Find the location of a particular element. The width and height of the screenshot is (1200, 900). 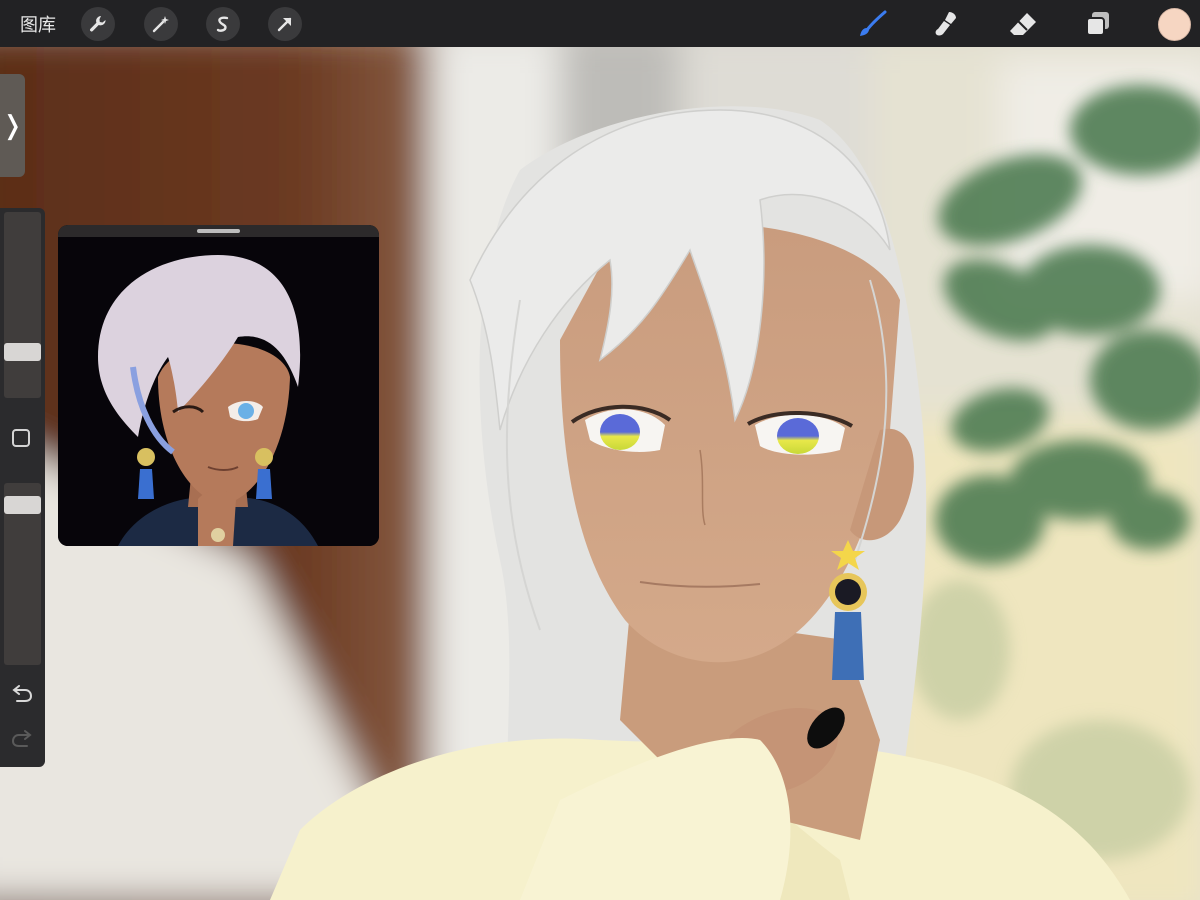

smudge-tool-button is located at coordinates (946, 24).